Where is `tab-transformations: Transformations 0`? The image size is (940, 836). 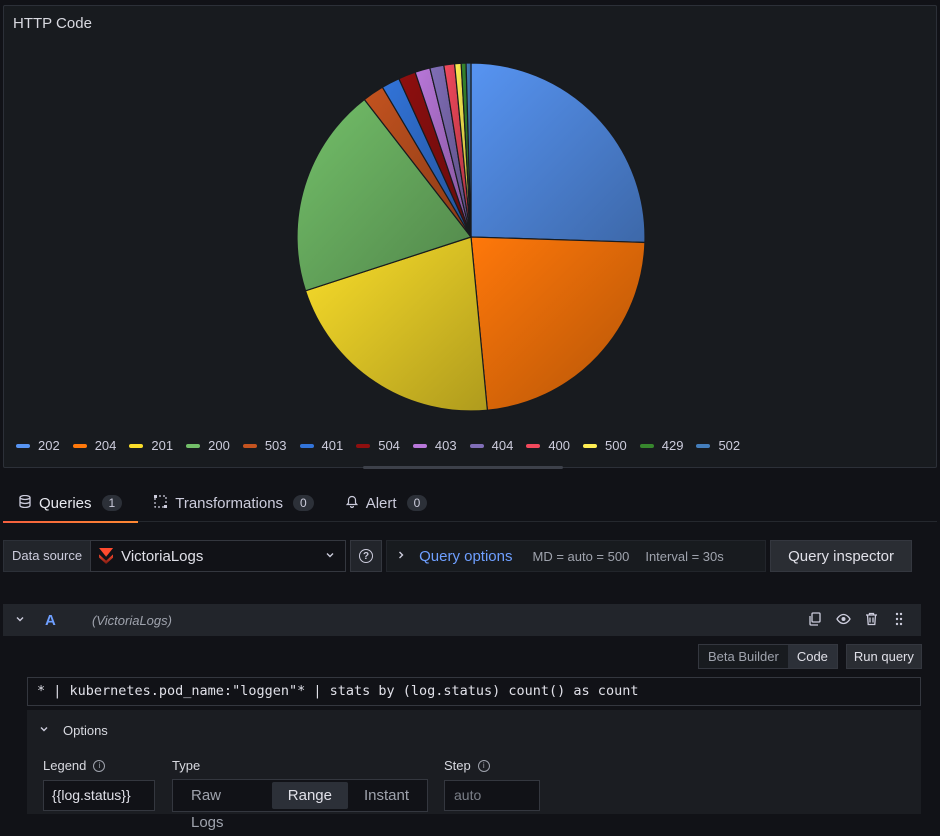
tab-transformations: Transformations 0 is located at coordinates (234, 503).